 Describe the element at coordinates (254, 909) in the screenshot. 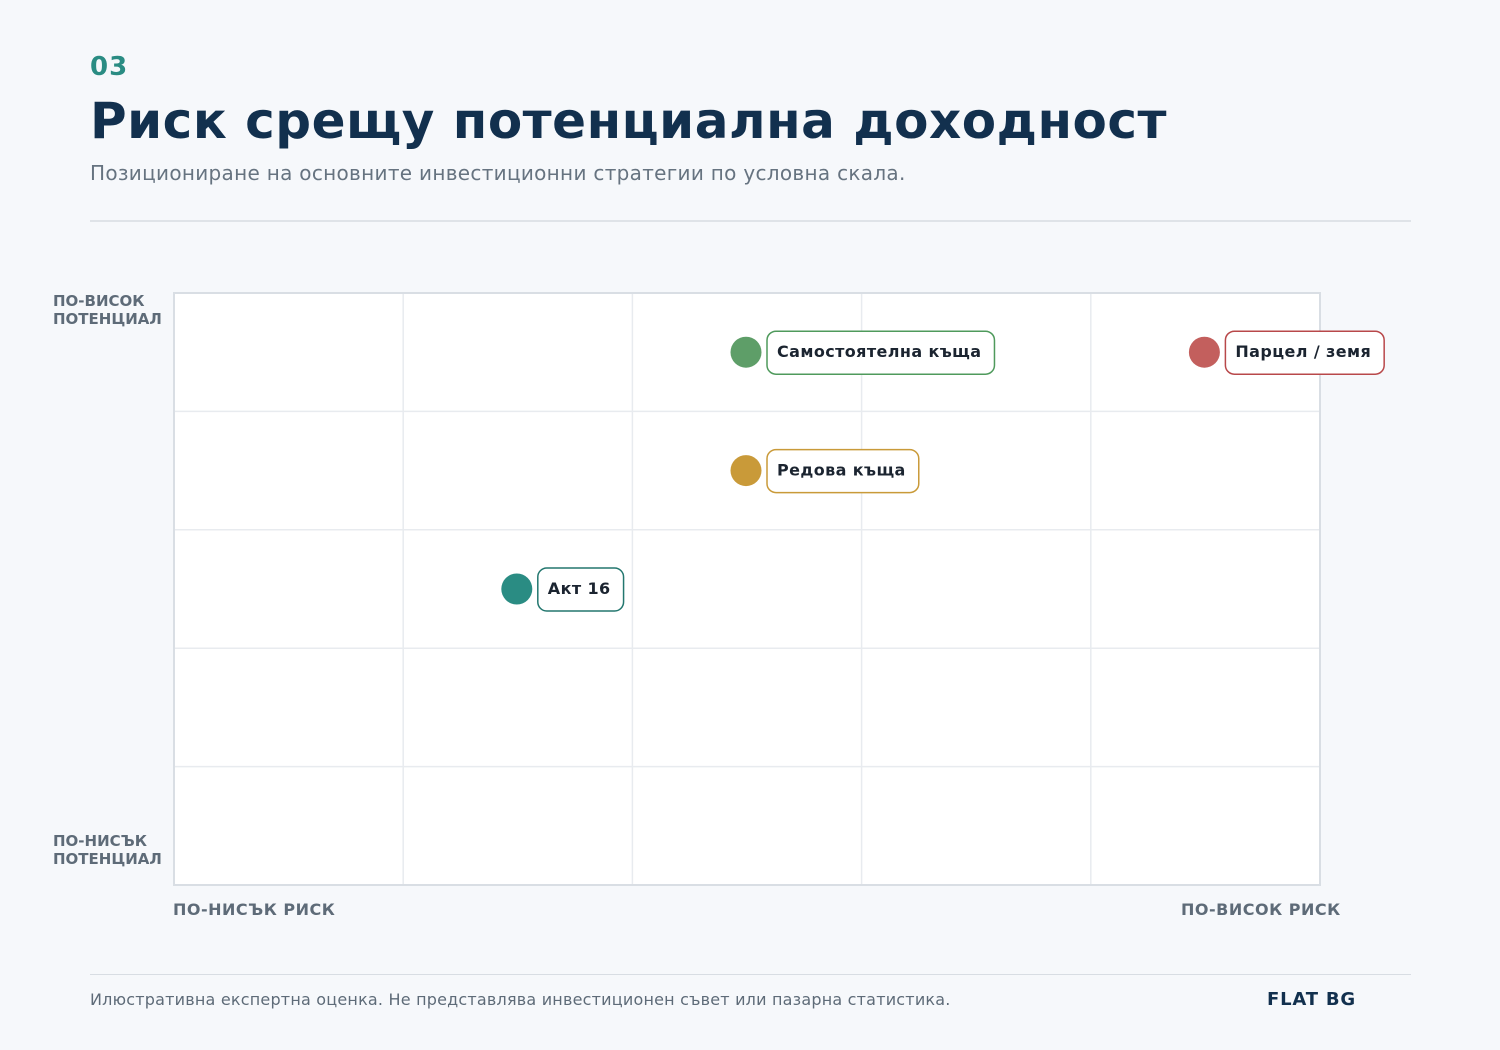

I see `x-axis-low-label: ПО-НИСЪК РИСК` at that location.